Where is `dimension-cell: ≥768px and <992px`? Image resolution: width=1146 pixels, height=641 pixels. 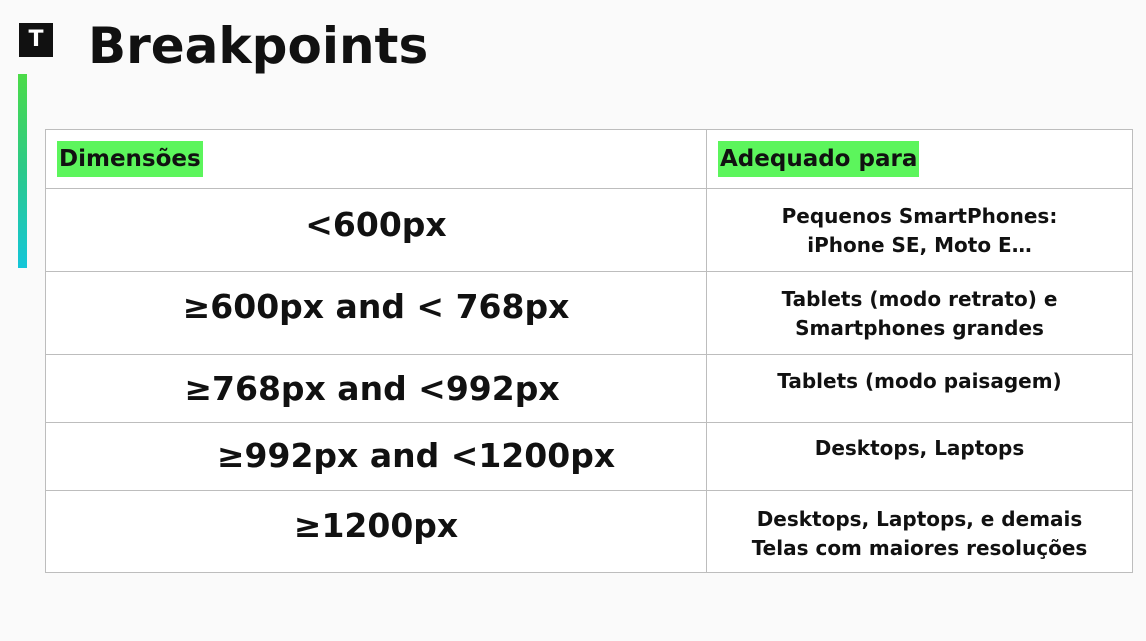
dimension-cell: ≥768px and <992px is located at coordinates (376, 388).